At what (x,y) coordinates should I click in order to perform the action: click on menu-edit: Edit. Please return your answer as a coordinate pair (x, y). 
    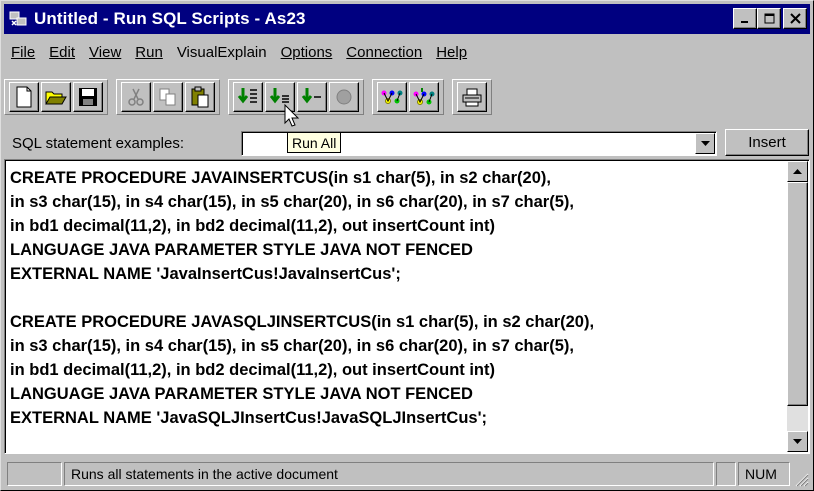
    Looking at the image, I should click on (62, 52).